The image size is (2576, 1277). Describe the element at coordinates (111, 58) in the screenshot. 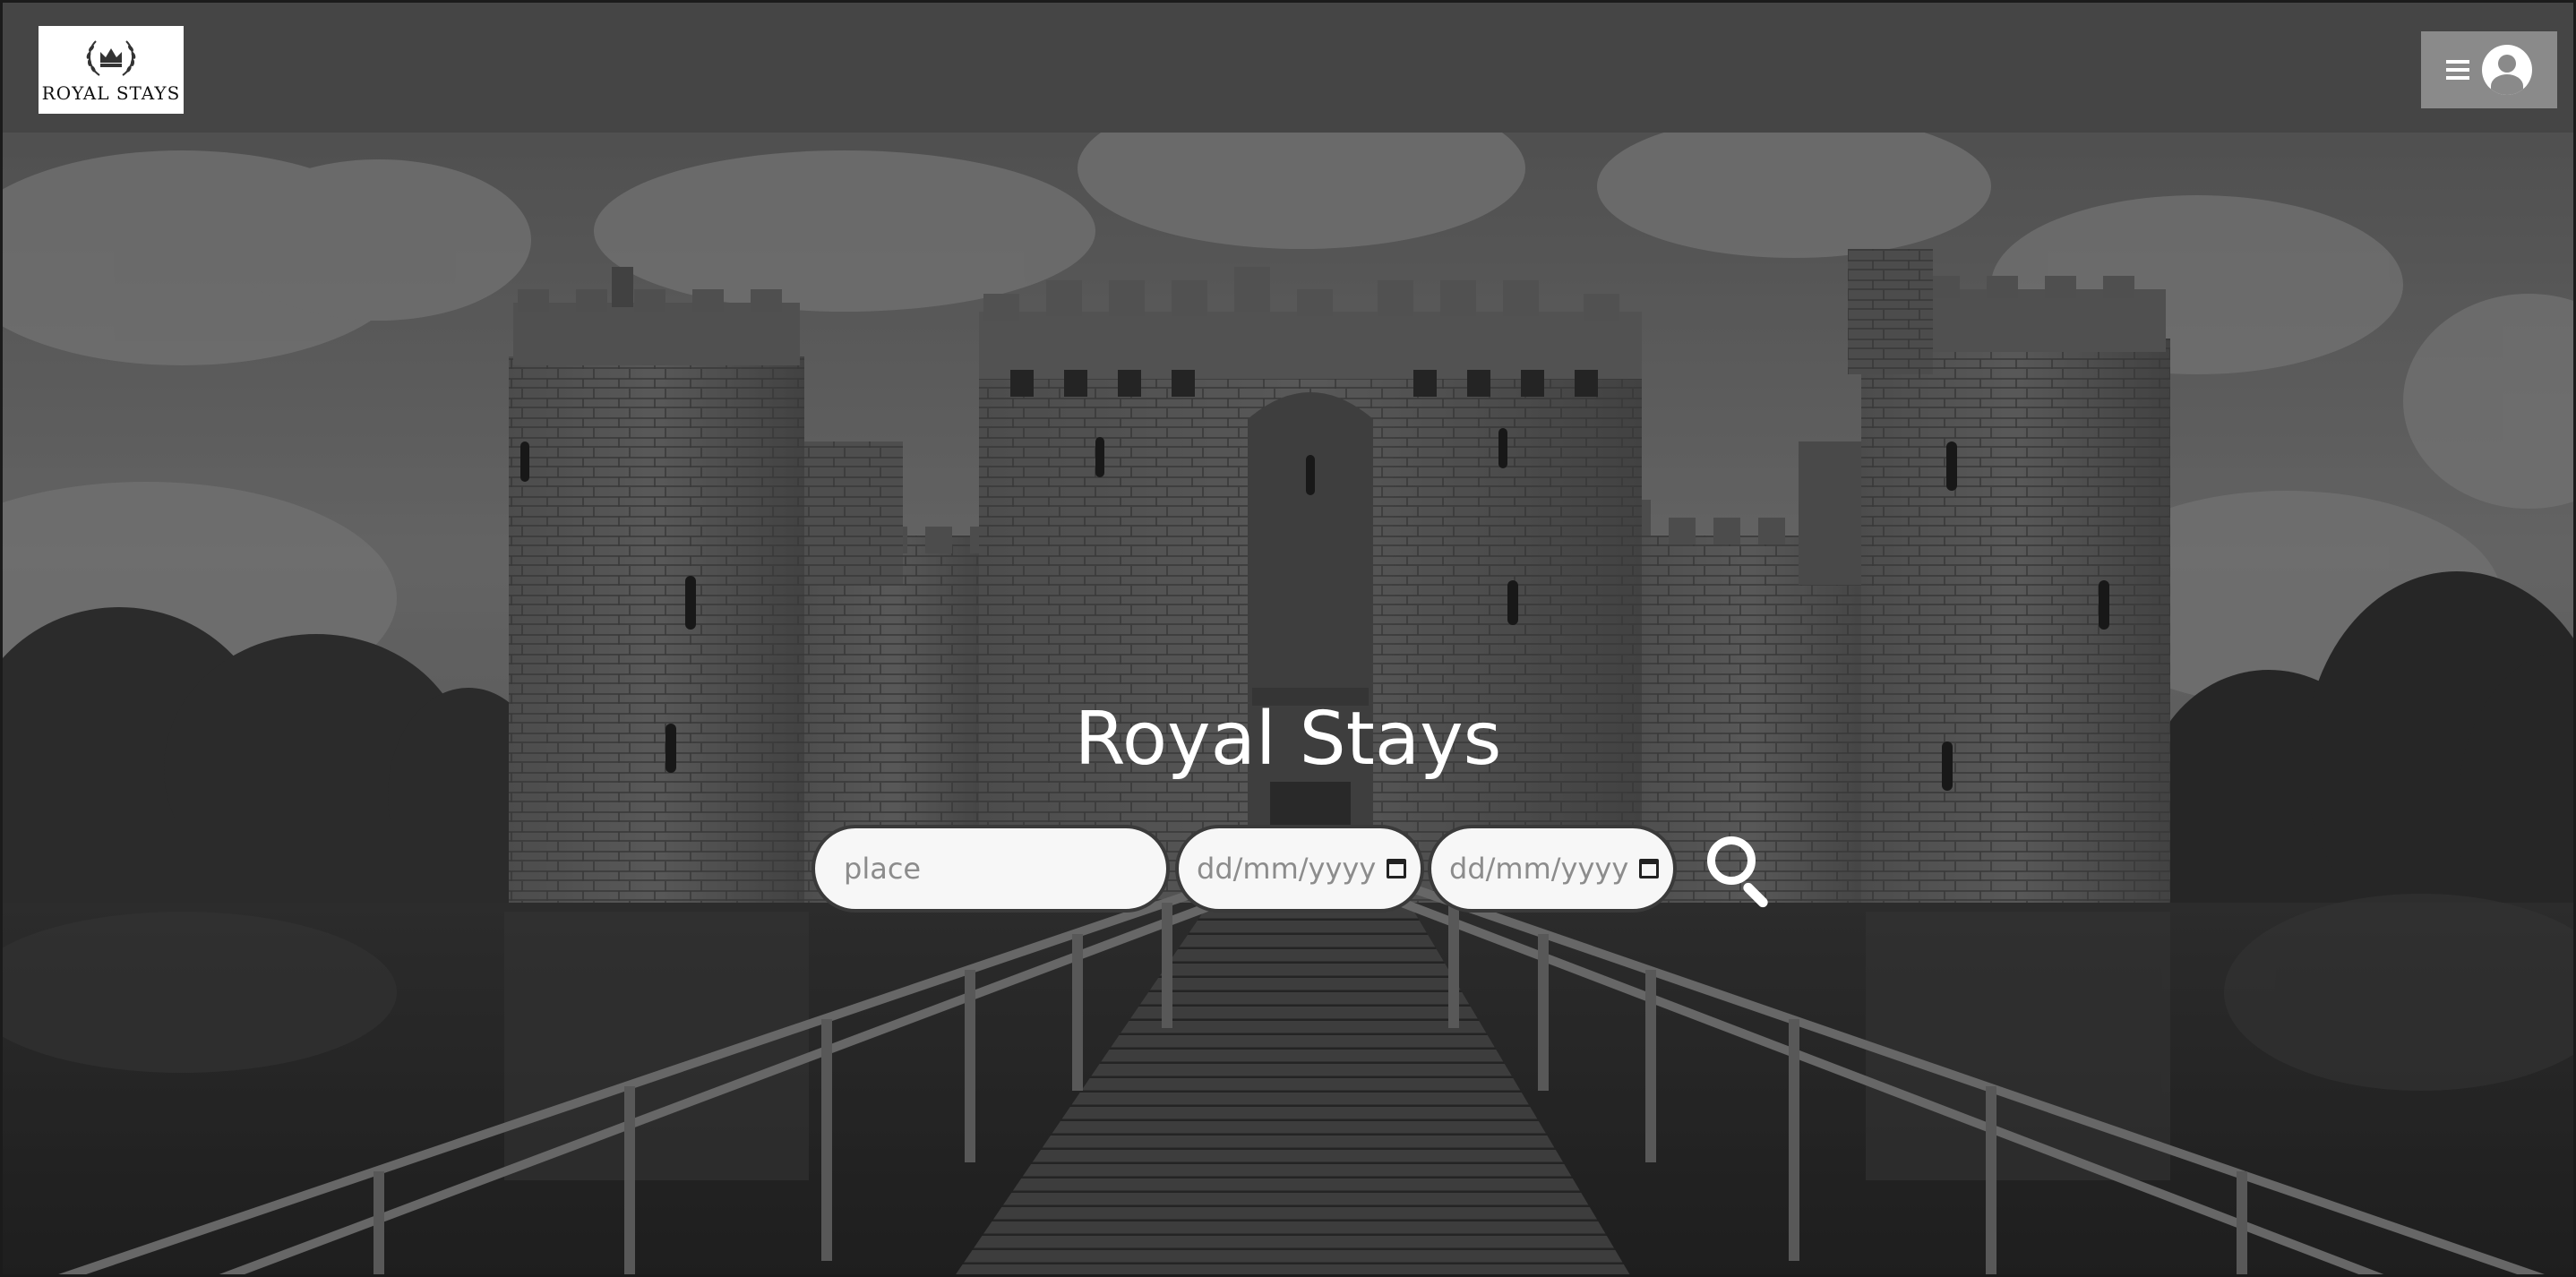

I see `crown-laurel-icon` at that location.